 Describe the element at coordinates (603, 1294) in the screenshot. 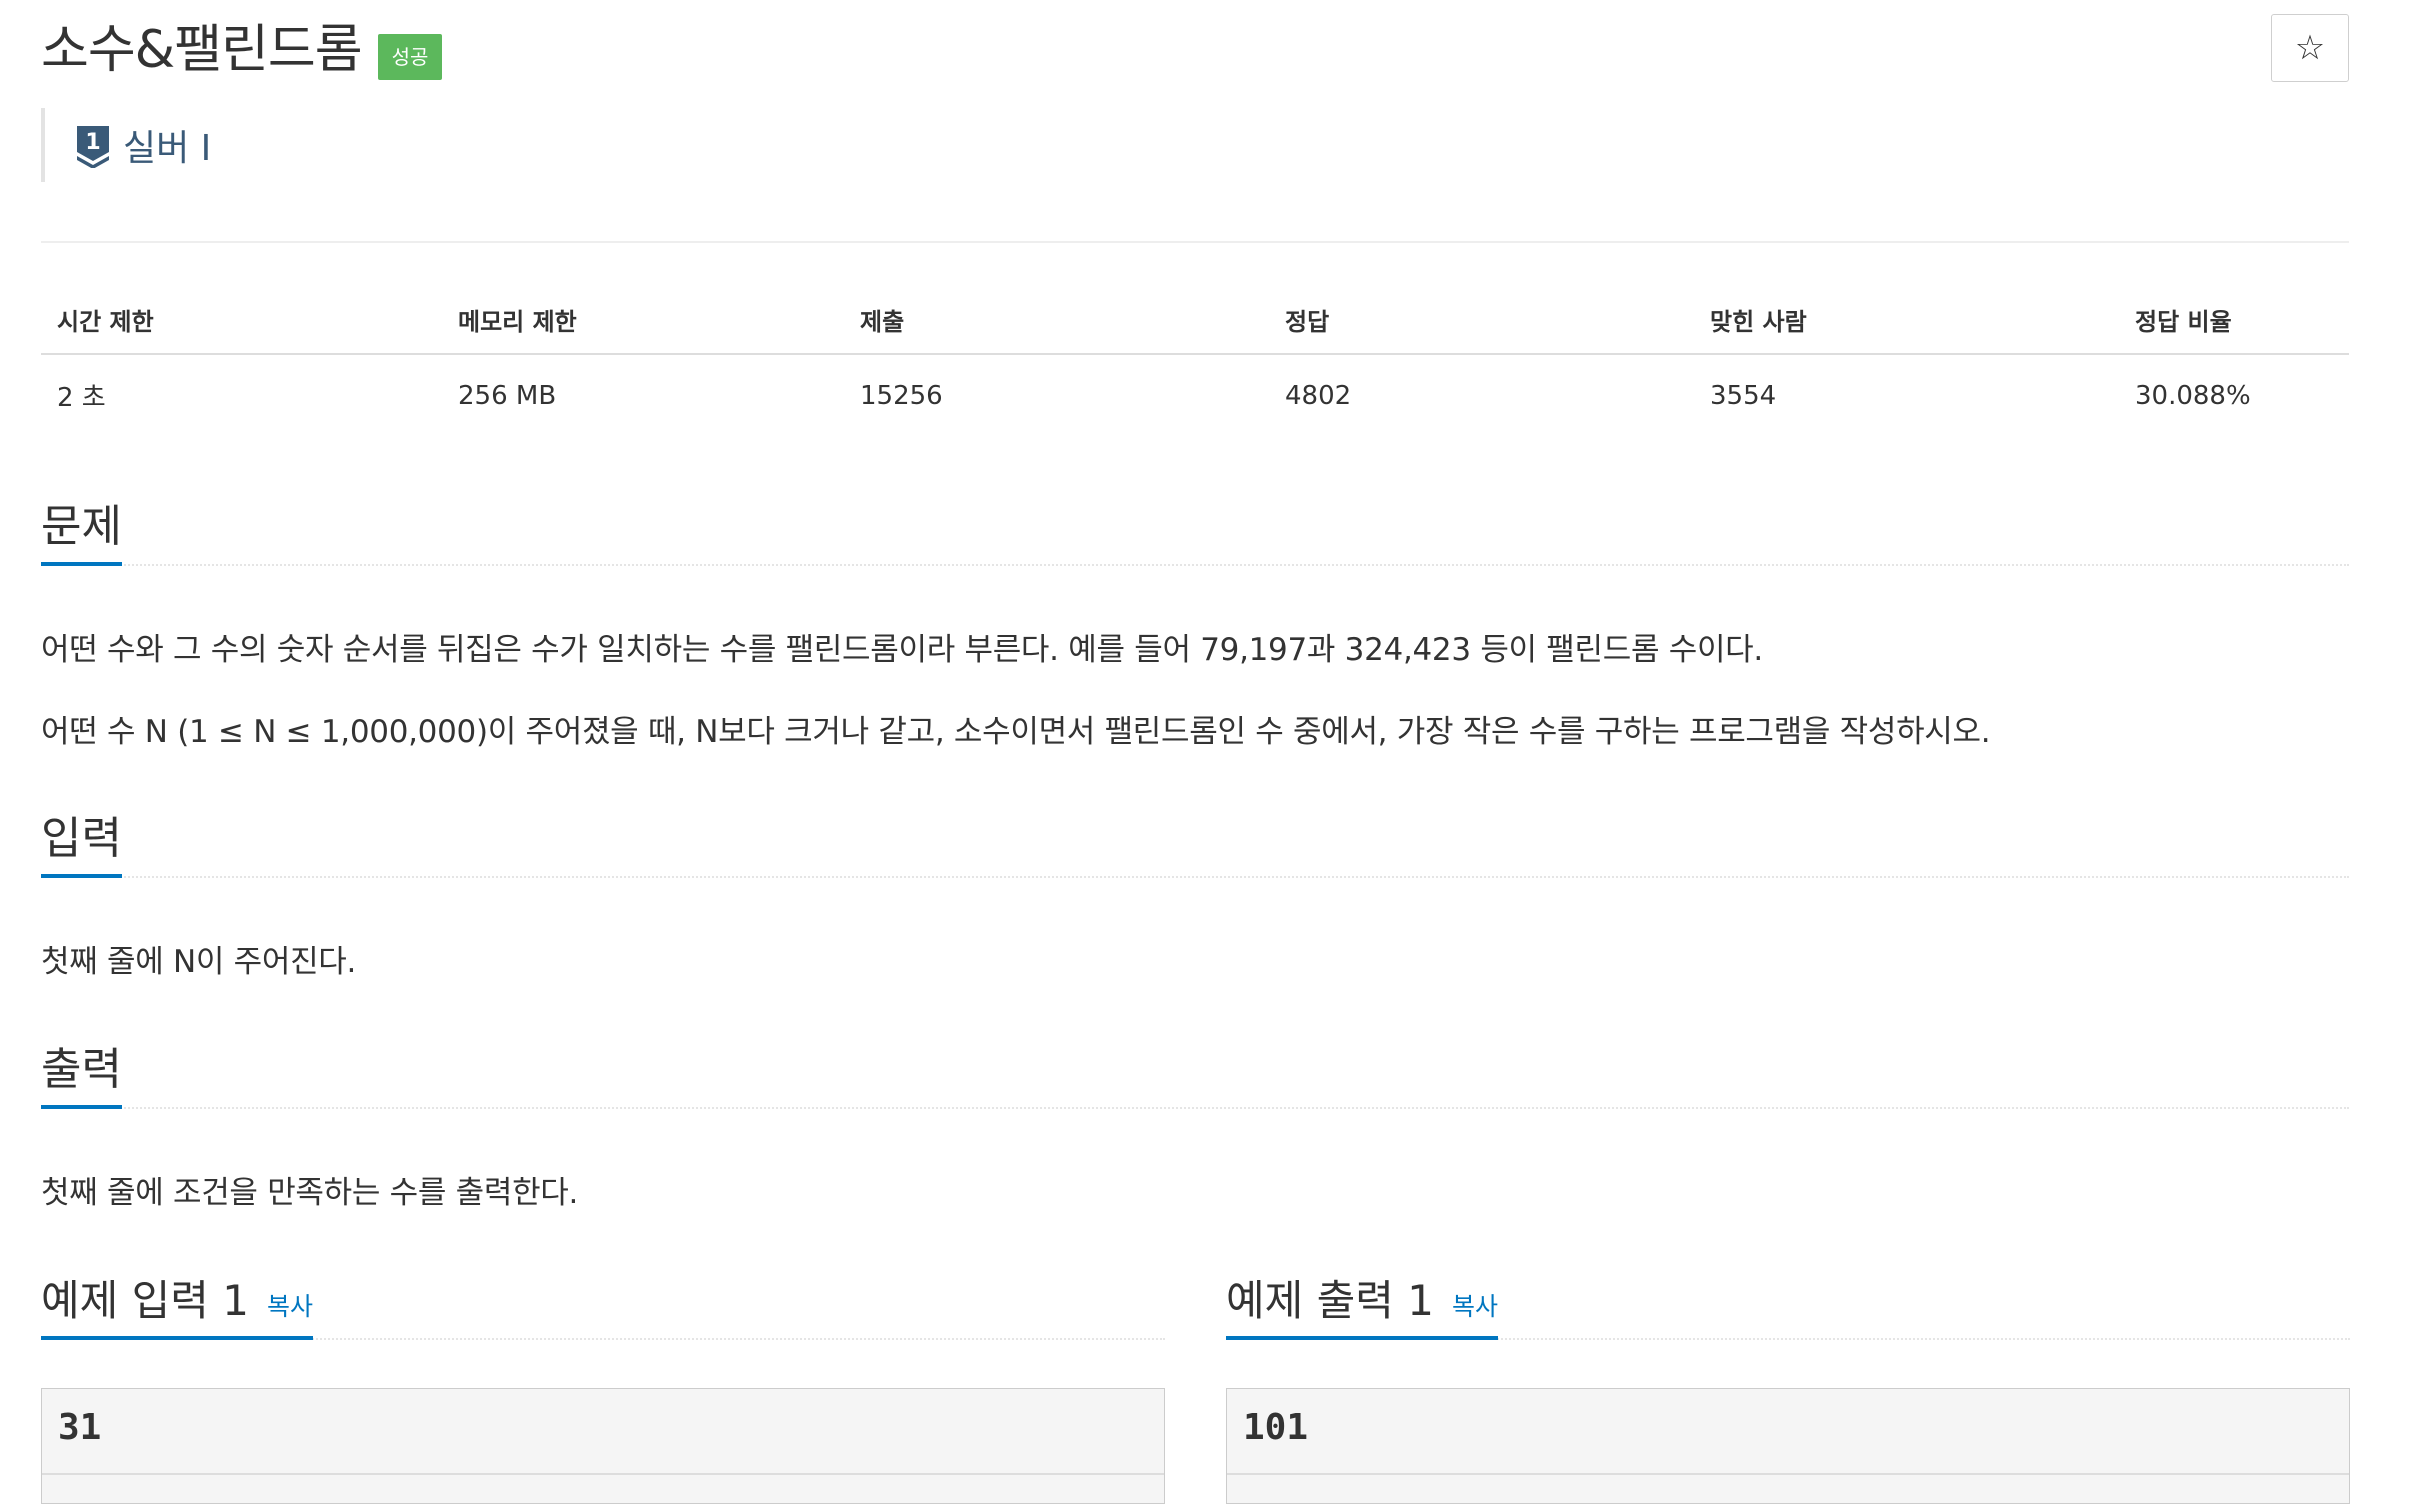

I see `sample-input-header: 예제 입력 1 복사` at that location.